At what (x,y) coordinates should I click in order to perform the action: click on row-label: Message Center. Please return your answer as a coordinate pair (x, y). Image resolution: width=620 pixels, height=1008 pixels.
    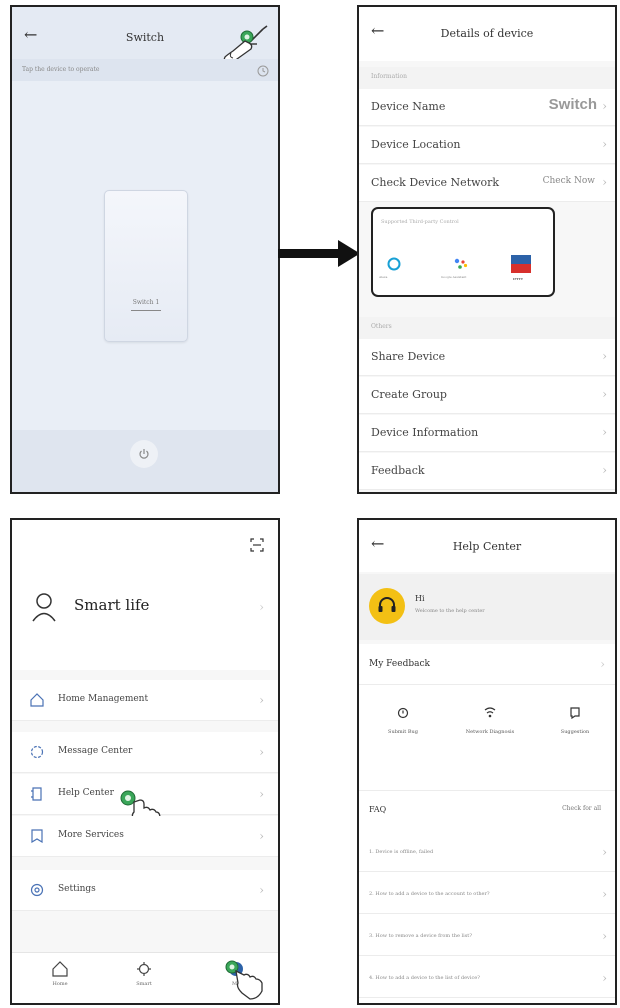
    Looking at the image, I should click on (95, 751).